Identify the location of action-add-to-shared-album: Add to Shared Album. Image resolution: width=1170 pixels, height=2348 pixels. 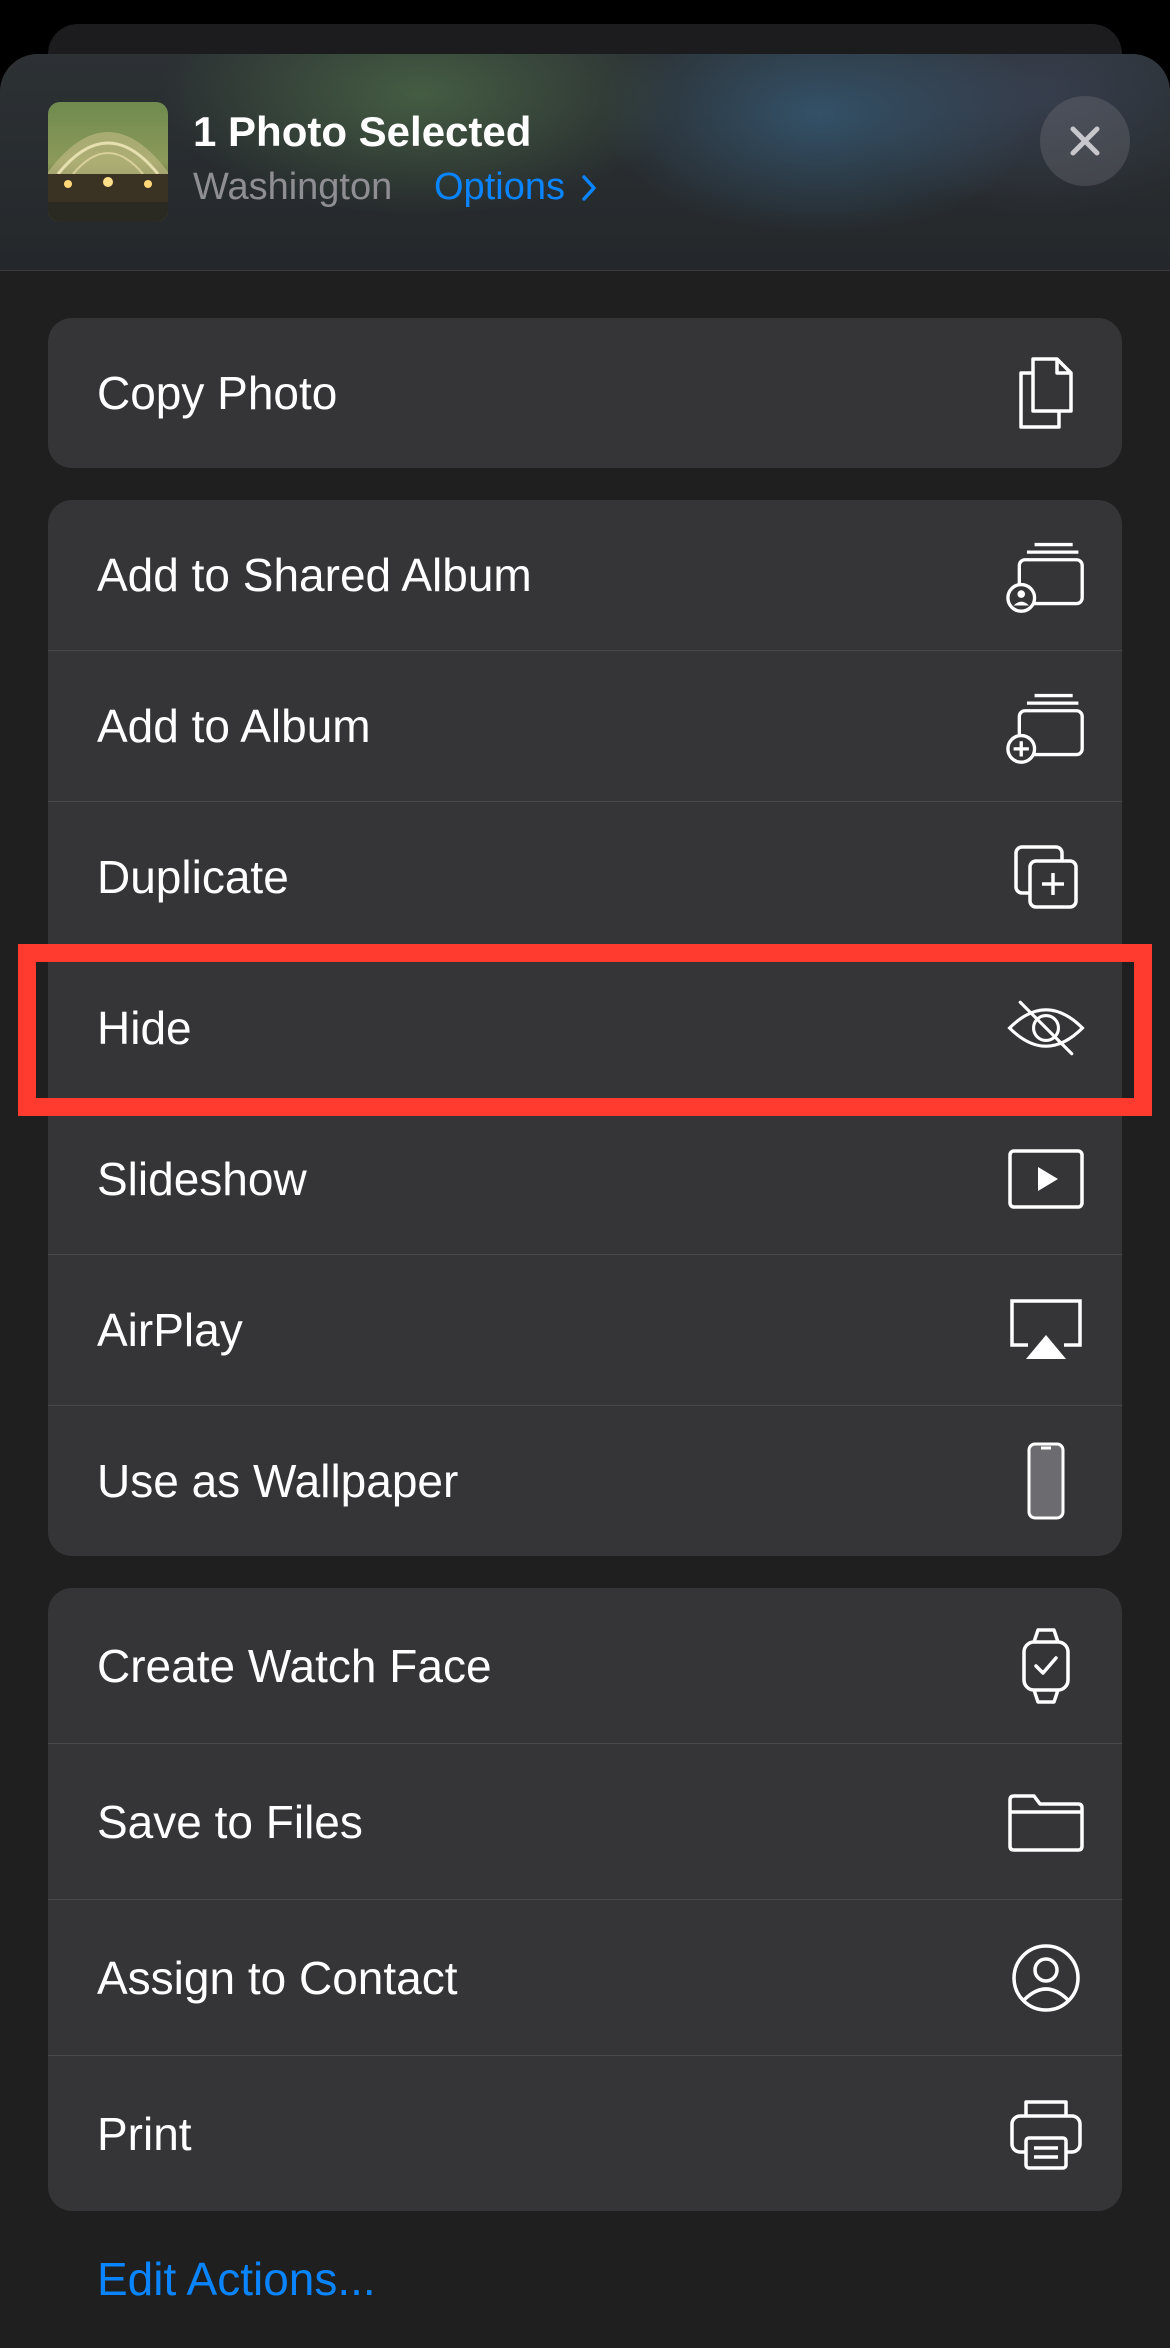
(585, 575).